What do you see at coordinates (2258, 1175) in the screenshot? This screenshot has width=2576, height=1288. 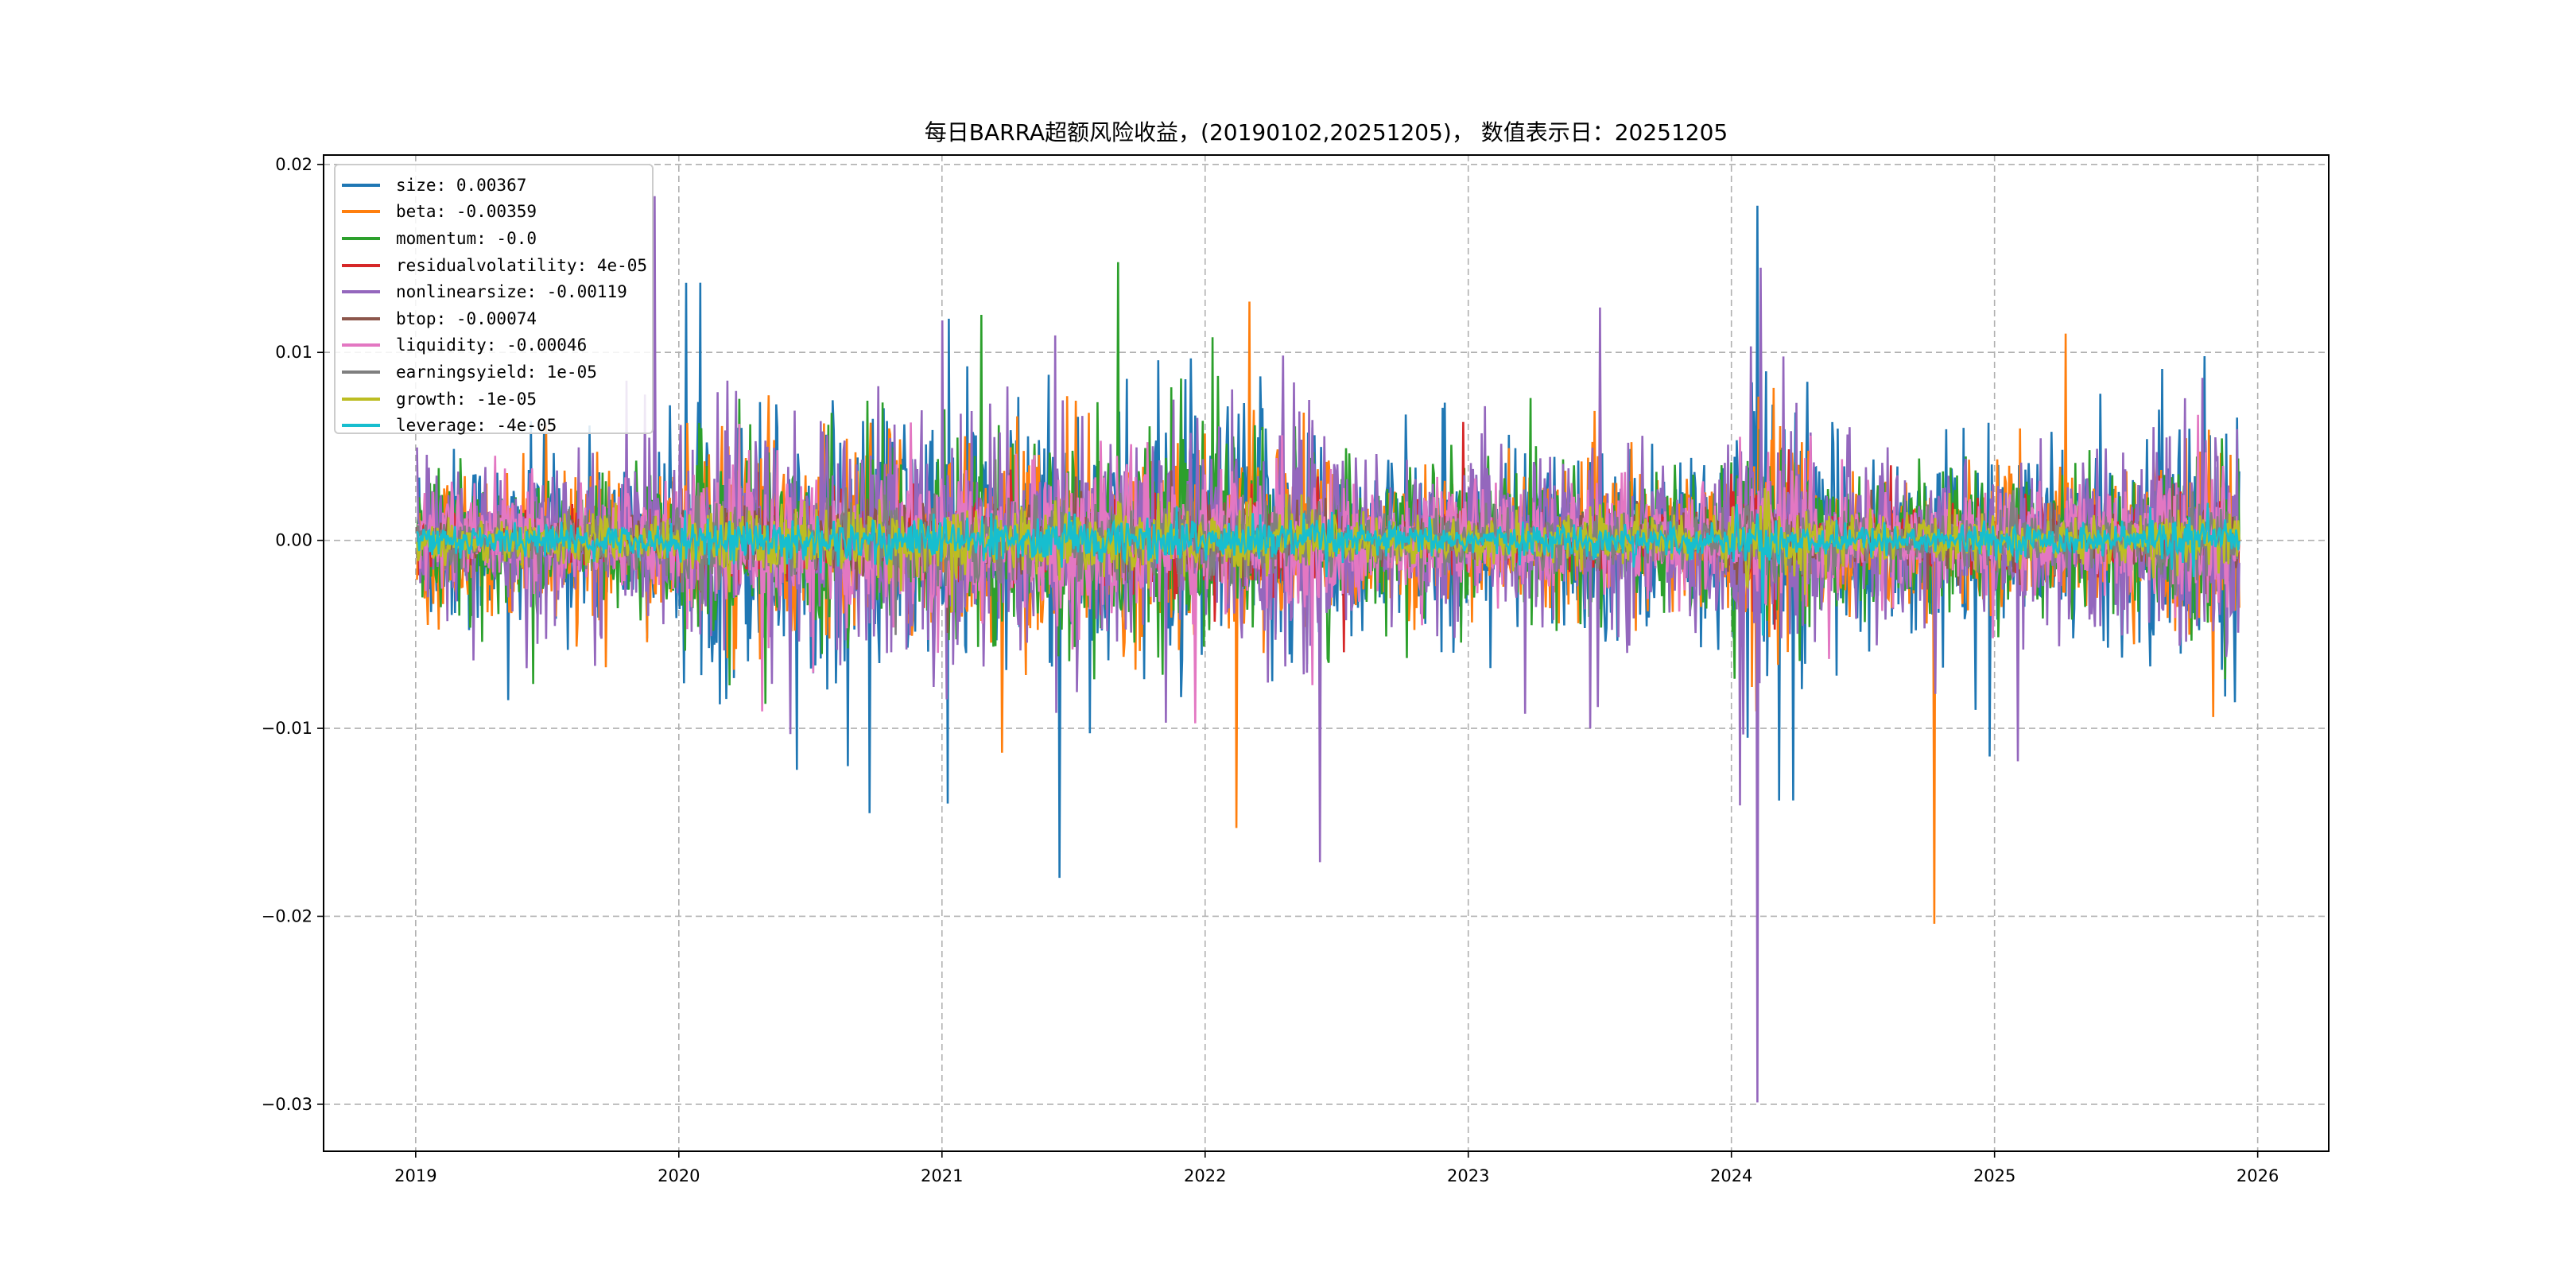 I see `x-tick-label: 2026` at bounding box center [2258, 1175].